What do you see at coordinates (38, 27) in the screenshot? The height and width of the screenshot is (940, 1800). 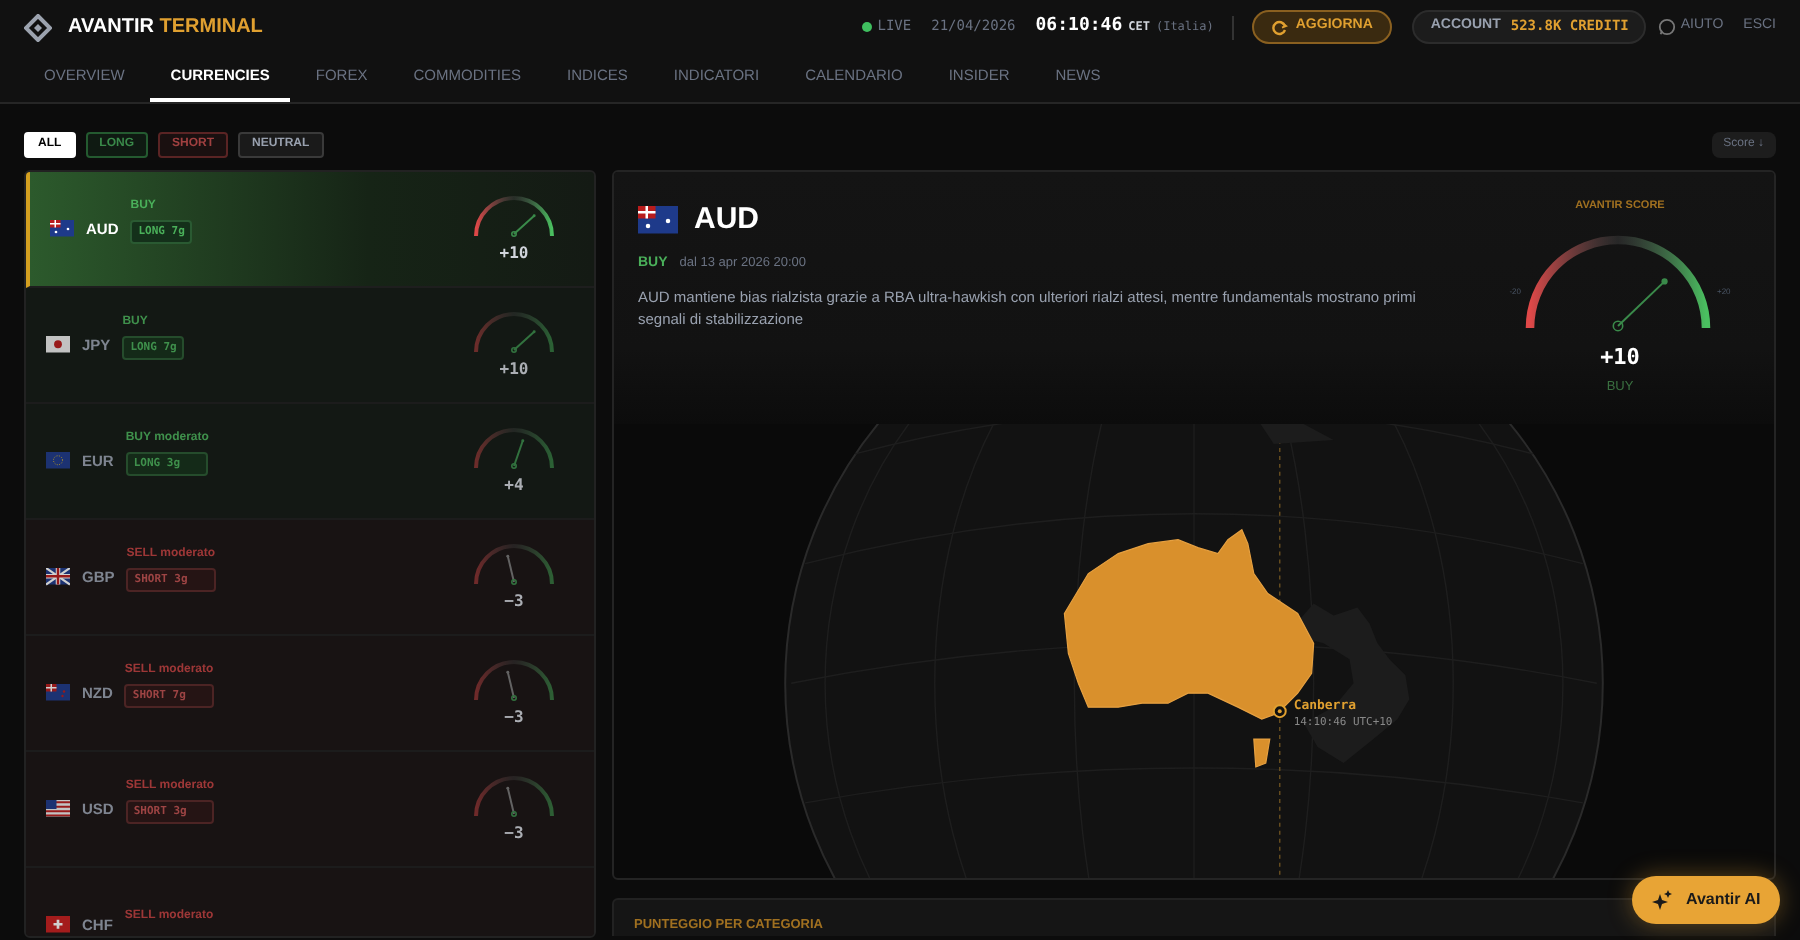 I see `logo-icon` at bounding box center [38, 27].